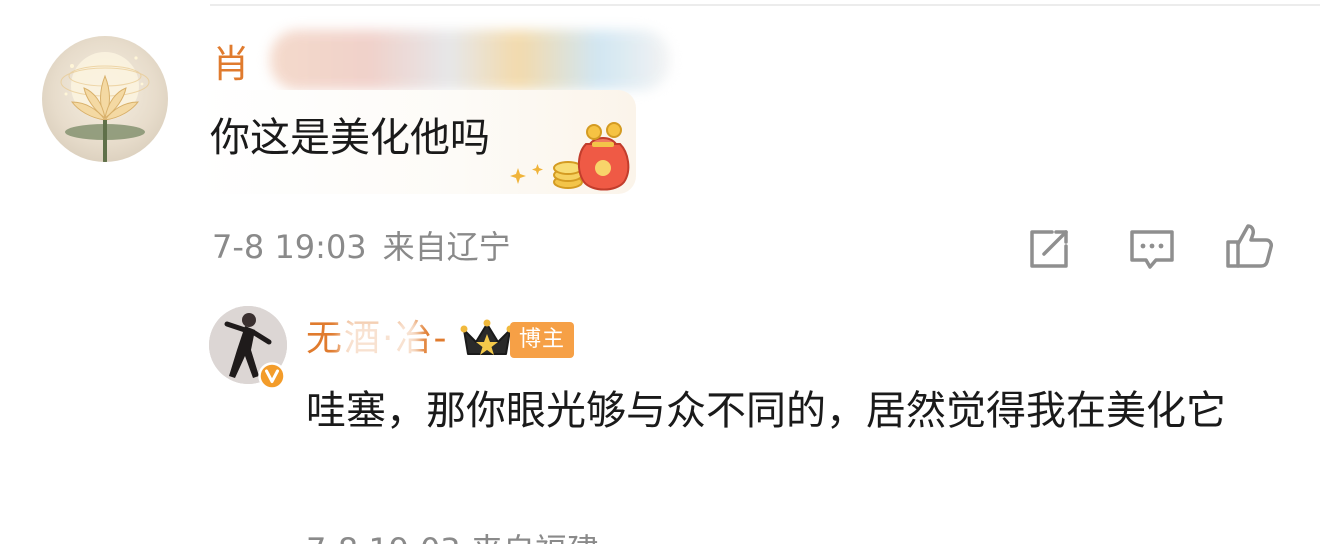 Image resolution: width=1320 pixels, height=544 pixels. What do you see at coordinates (350, 138) in the screenshot?
I see `comment-text: 你这是美化他吗` at bounding box center [350, 138].